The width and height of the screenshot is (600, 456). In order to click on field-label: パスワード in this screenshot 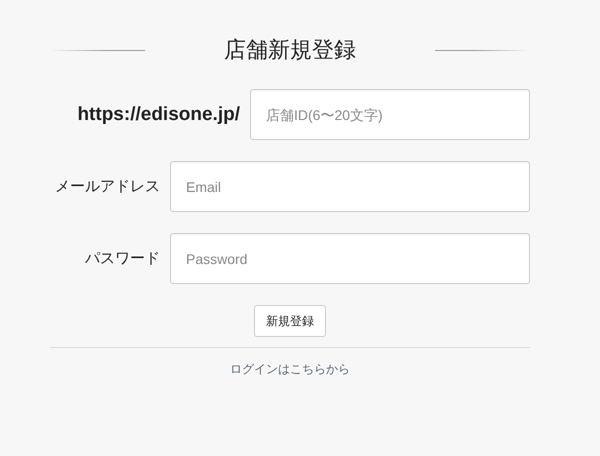, I will do `click(122, 258)`.